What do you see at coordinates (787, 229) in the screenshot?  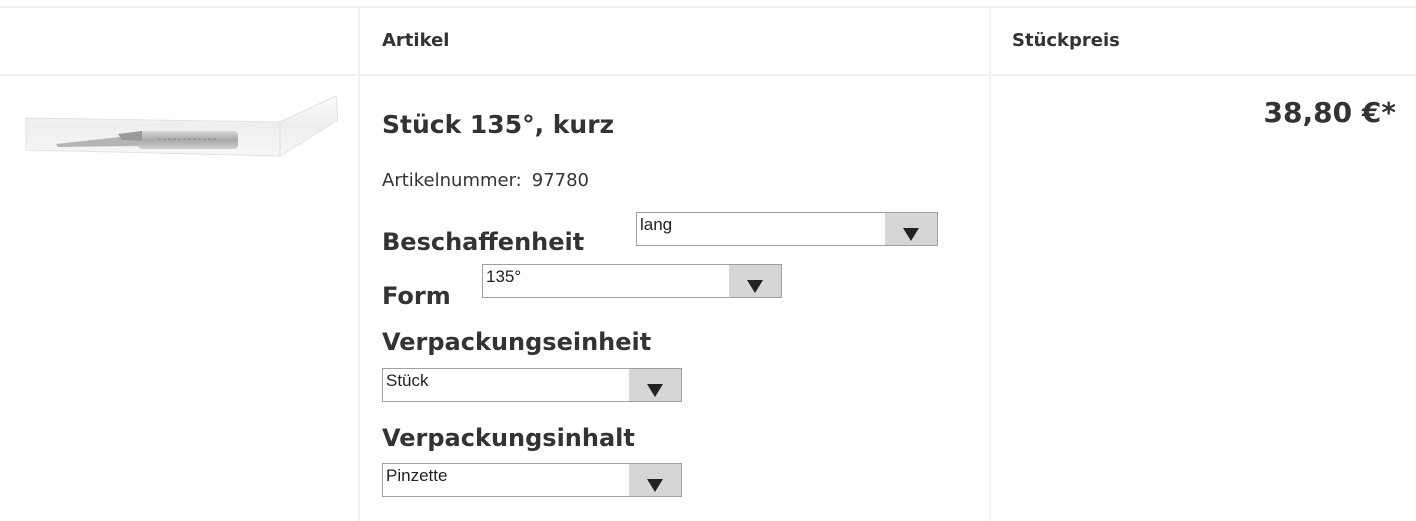 I see `select-beschaffenheit: lang` at bounding box center [787, 229].